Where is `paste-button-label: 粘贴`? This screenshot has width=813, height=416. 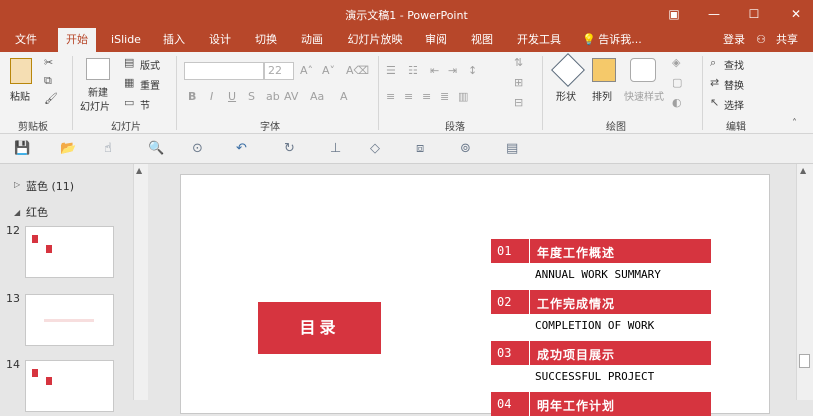 paste-button-label: 粘贴 is located at coordinates (20, 95).